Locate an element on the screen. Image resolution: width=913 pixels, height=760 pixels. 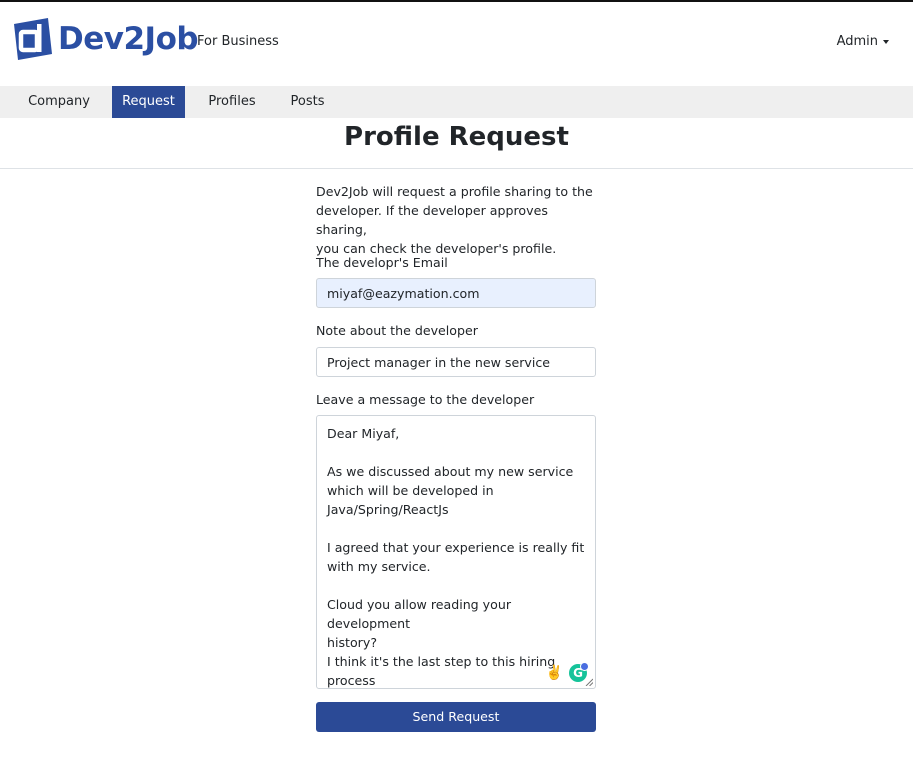
message-line: As we discussed about my new service is located at coordinates (450, 471).